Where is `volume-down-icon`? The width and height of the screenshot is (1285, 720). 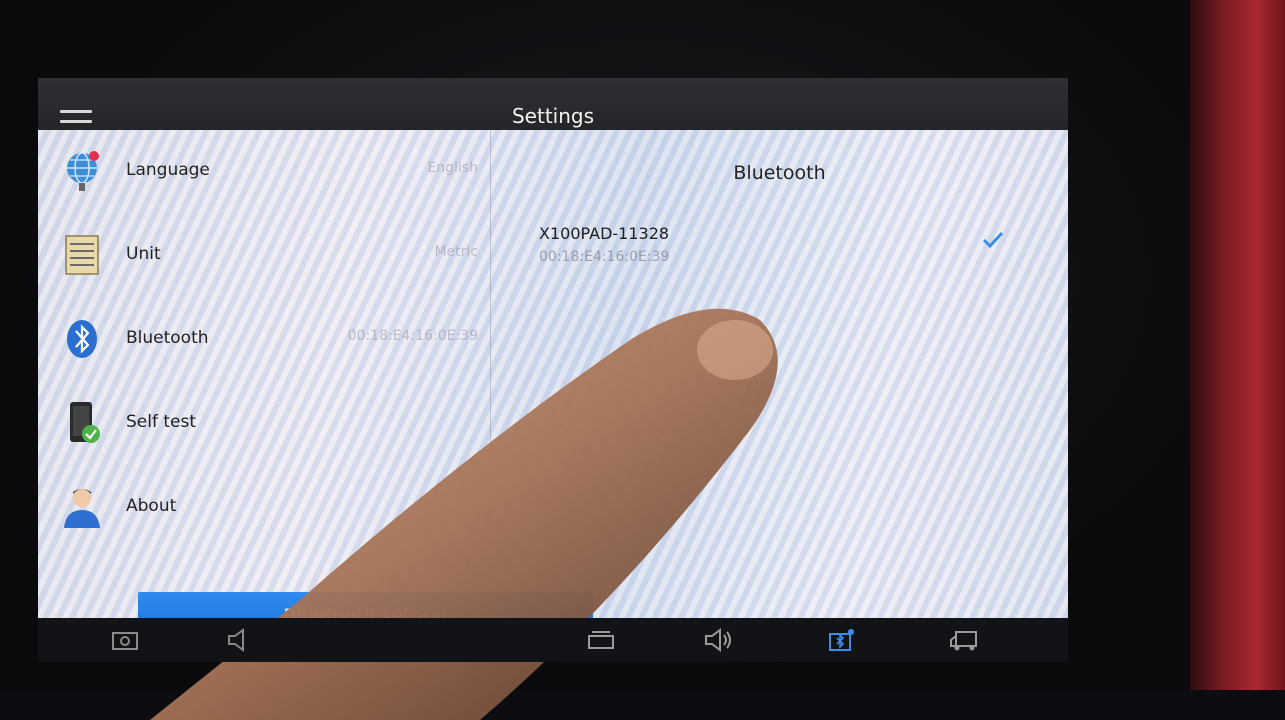
volume-down-icon is located at coordinates (241, 640).